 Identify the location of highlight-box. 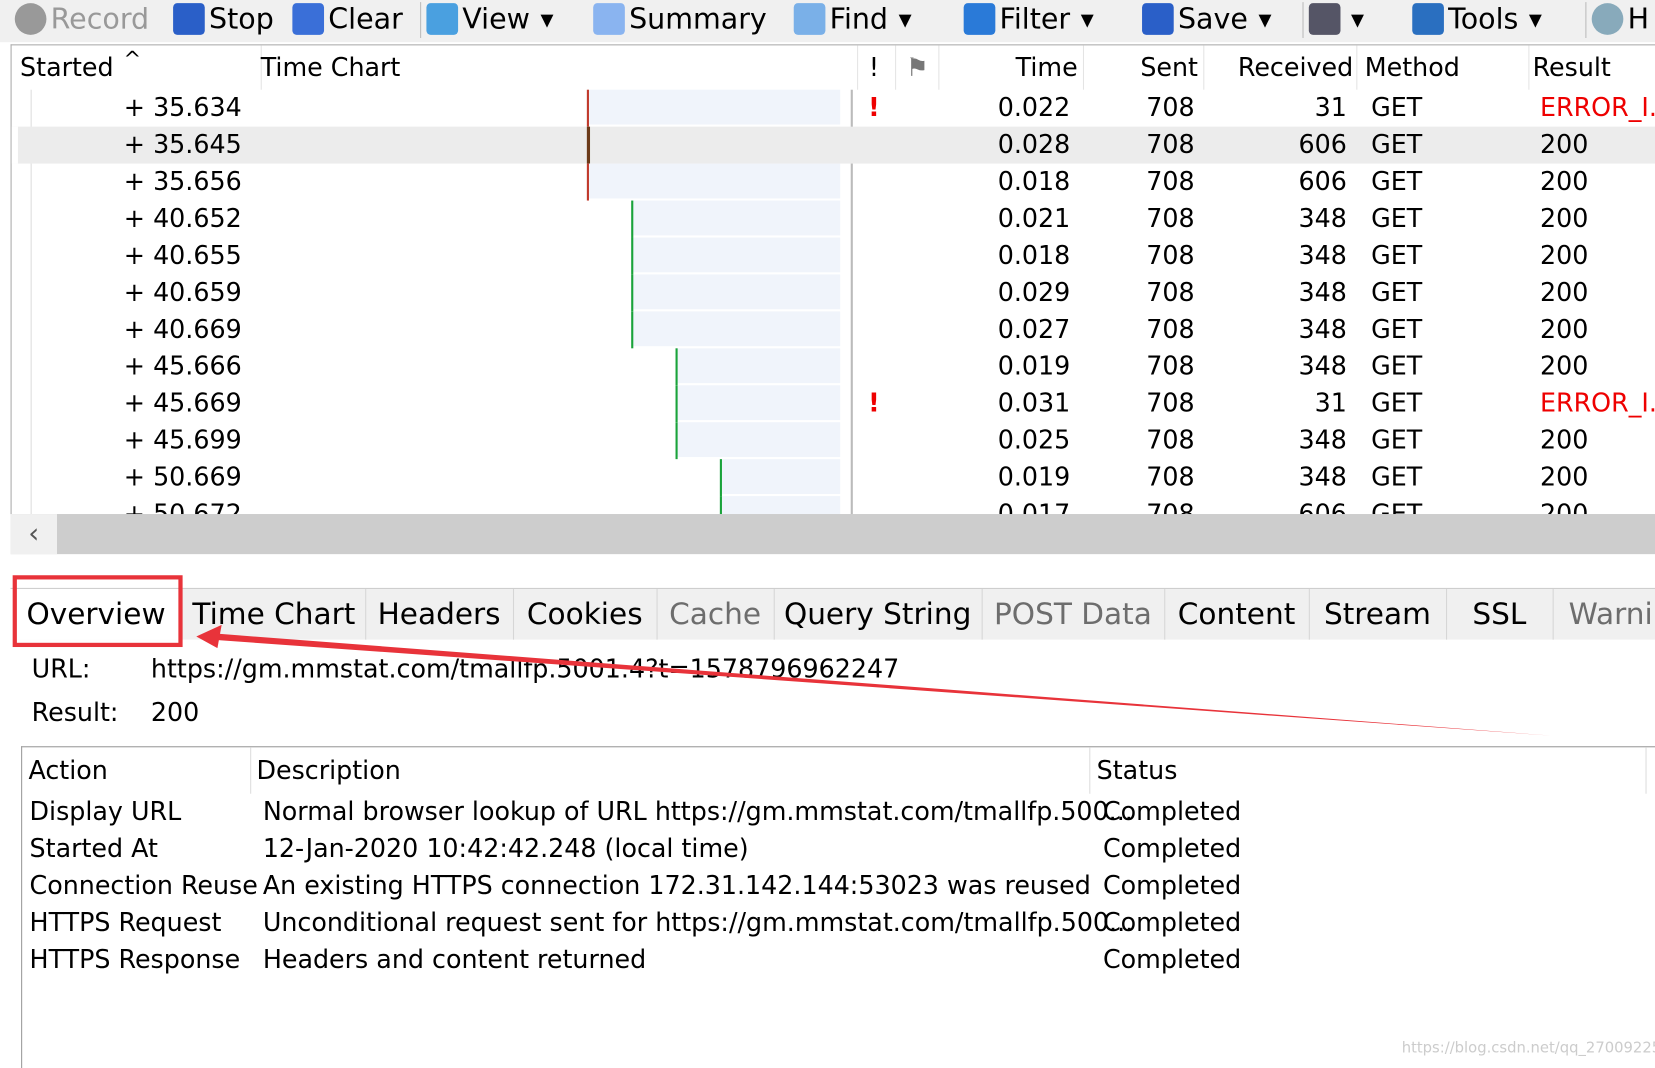
(97, 611).